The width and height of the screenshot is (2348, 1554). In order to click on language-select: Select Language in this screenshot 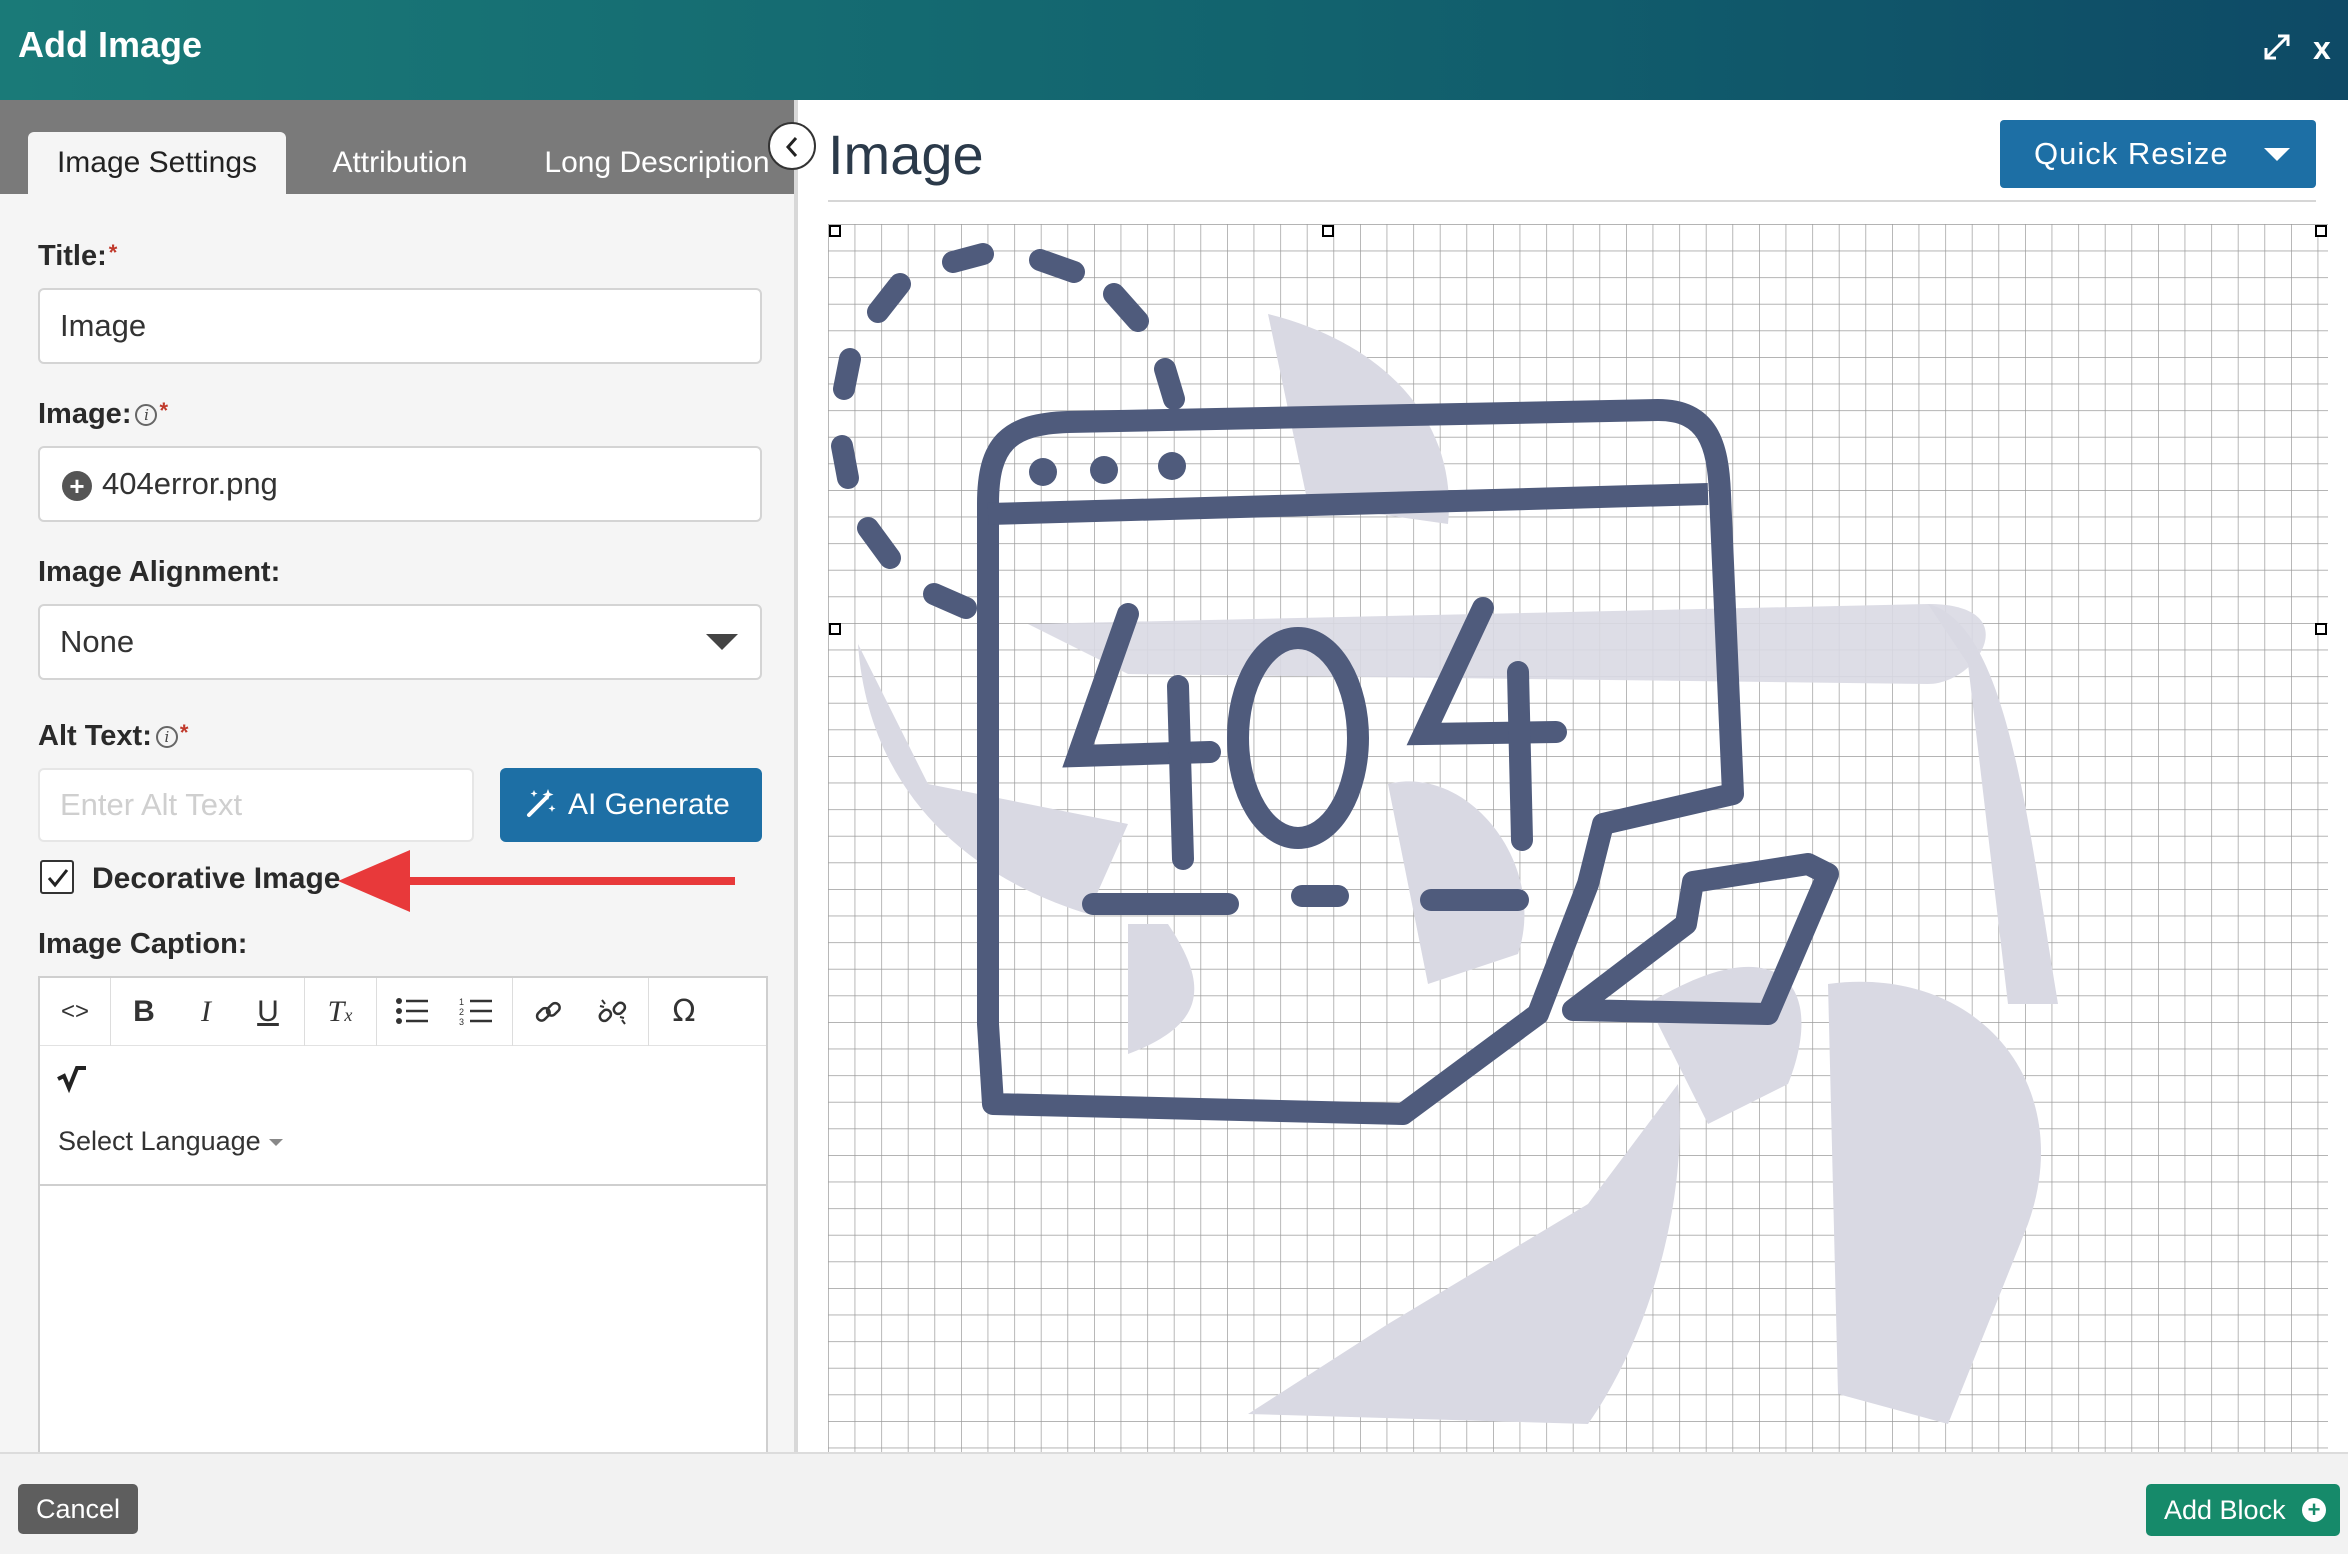, I will do `click(170, 1141)`.